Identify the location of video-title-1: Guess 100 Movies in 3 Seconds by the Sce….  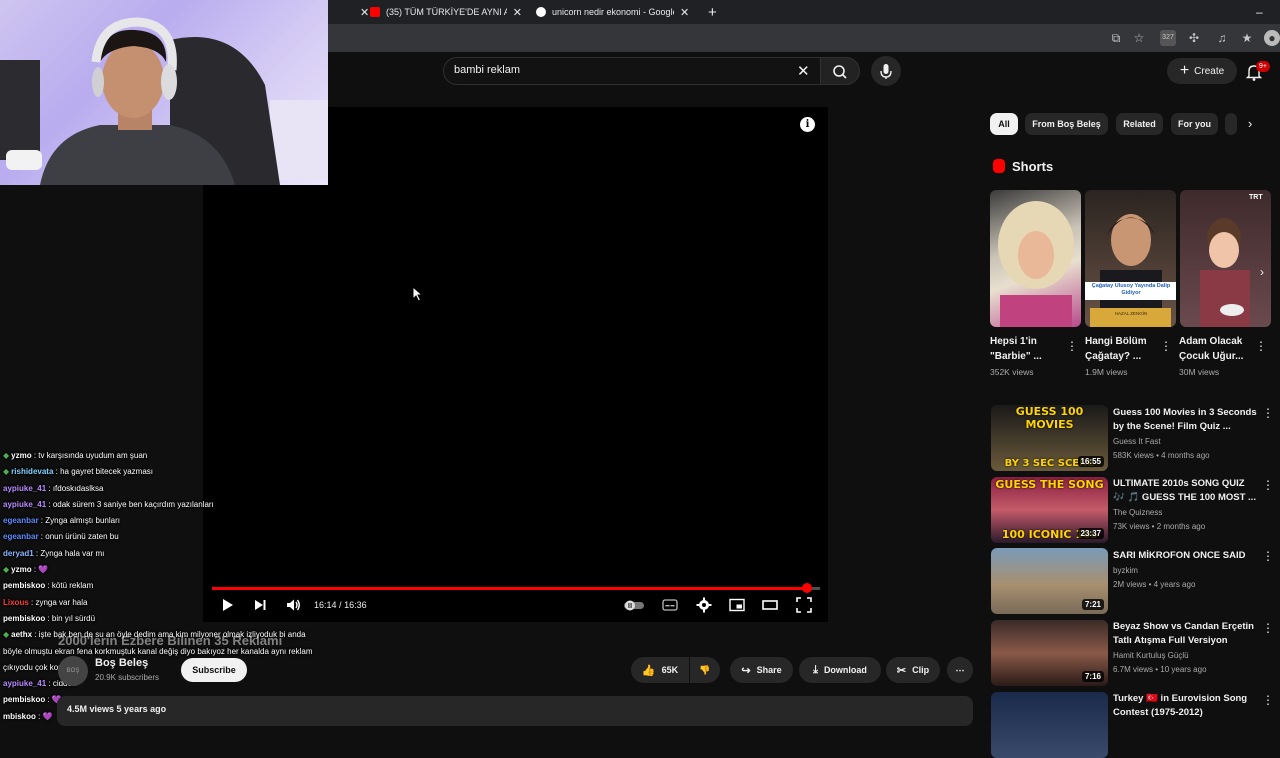
(1185, 420).